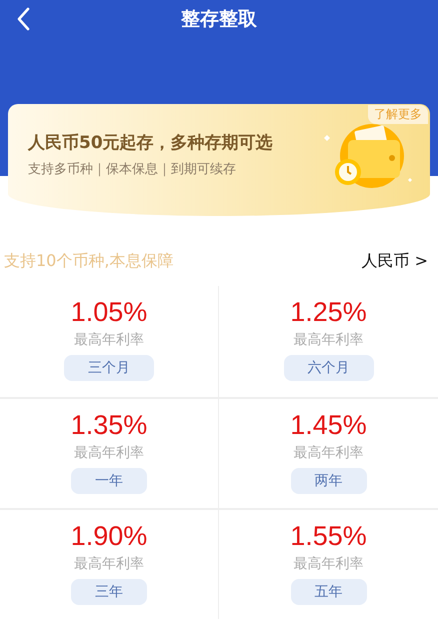  Describe the element at coordinates (109, 312) in the screenshot. I see `interest-rate: 1.05%` at that location.